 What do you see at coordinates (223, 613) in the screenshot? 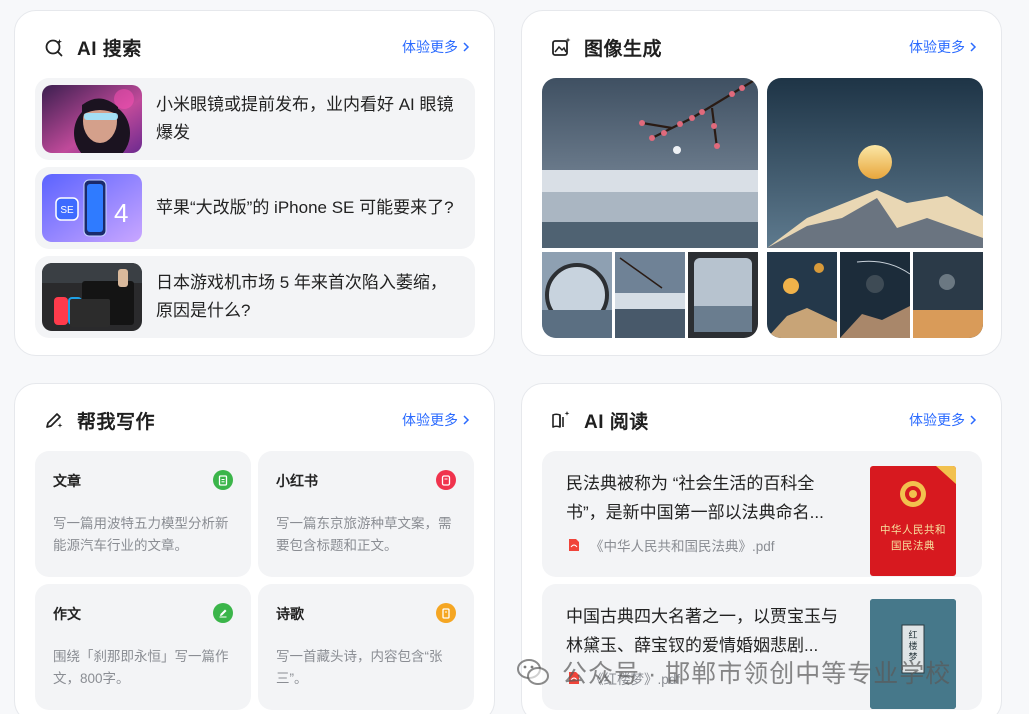
I see `pencil-icon` at bounding box center [223, 613].